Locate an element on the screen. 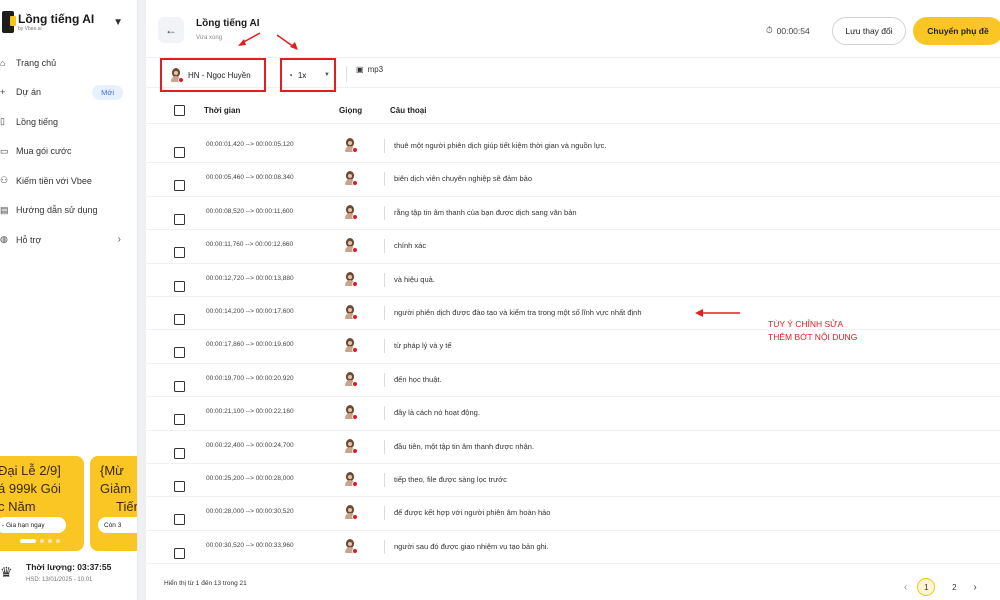 Image resolution: width=1000 pixels, height=600 pixels. save-status: Vừa xong is located at coordinates (209, 38).